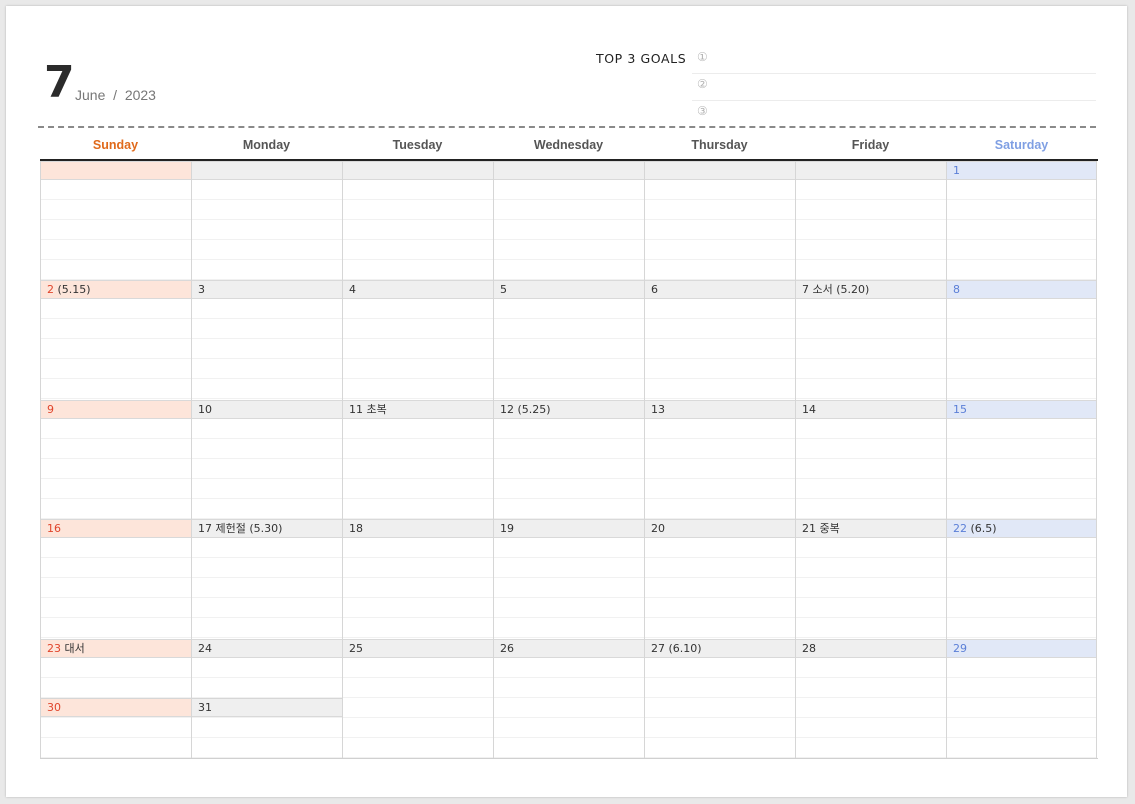  Describe the element at coordinates (116, 409) in the screenshot. I see `date-bar: 9` at that location.